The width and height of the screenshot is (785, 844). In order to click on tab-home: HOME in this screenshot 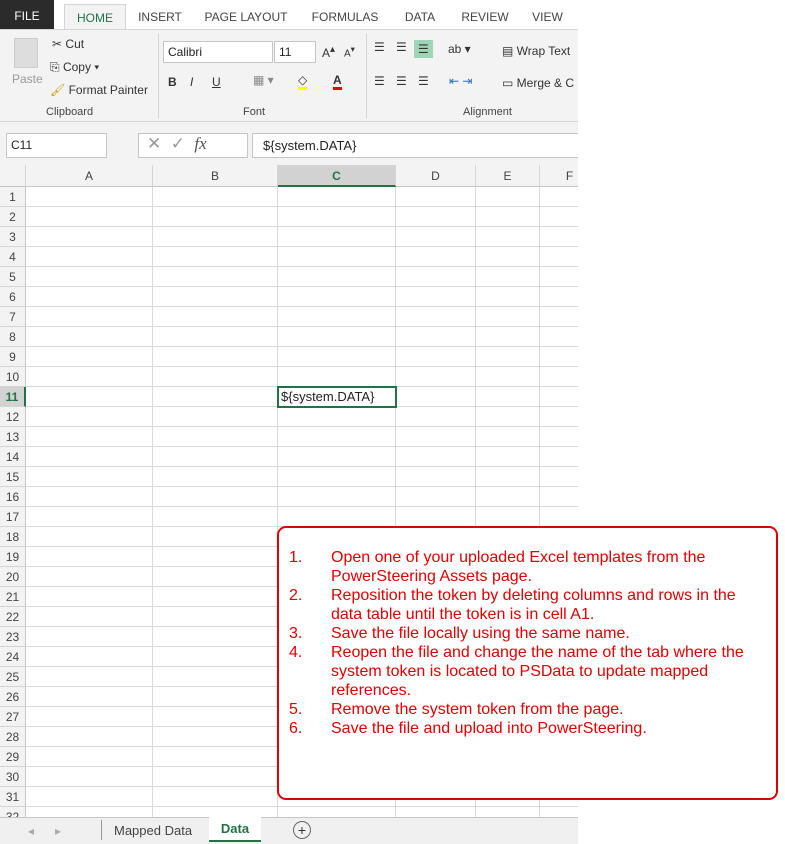, I will do `click(95, 17)`.